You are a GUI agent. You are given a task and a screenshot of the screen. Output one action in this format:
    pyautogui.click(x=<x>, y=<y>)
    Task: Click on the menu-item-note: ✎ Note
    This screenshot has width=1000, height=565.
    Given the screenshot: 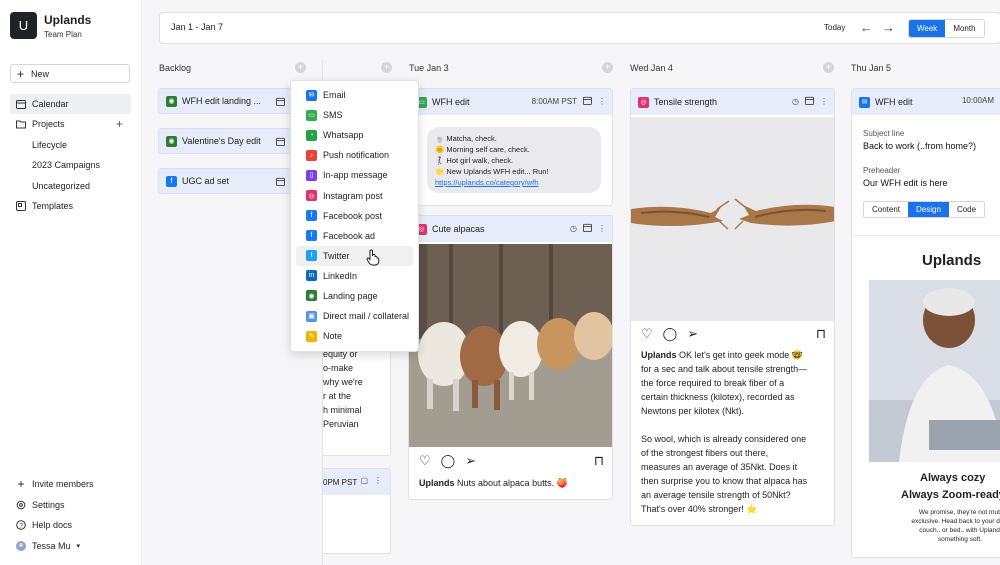 What is the action you would take?
    pyautogui.click(x=354, y=336)
    